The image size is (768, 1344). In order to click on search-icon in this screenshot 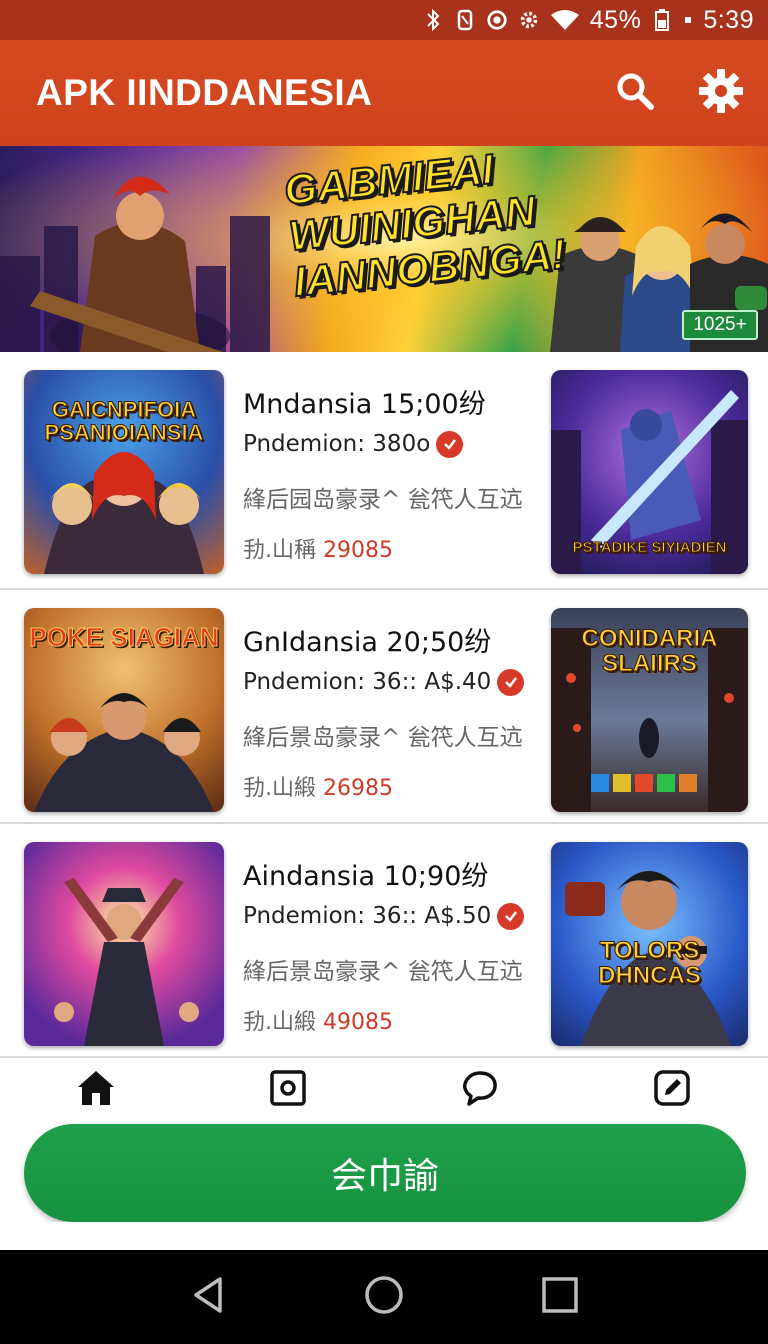, I will do `click(635, 93)`.